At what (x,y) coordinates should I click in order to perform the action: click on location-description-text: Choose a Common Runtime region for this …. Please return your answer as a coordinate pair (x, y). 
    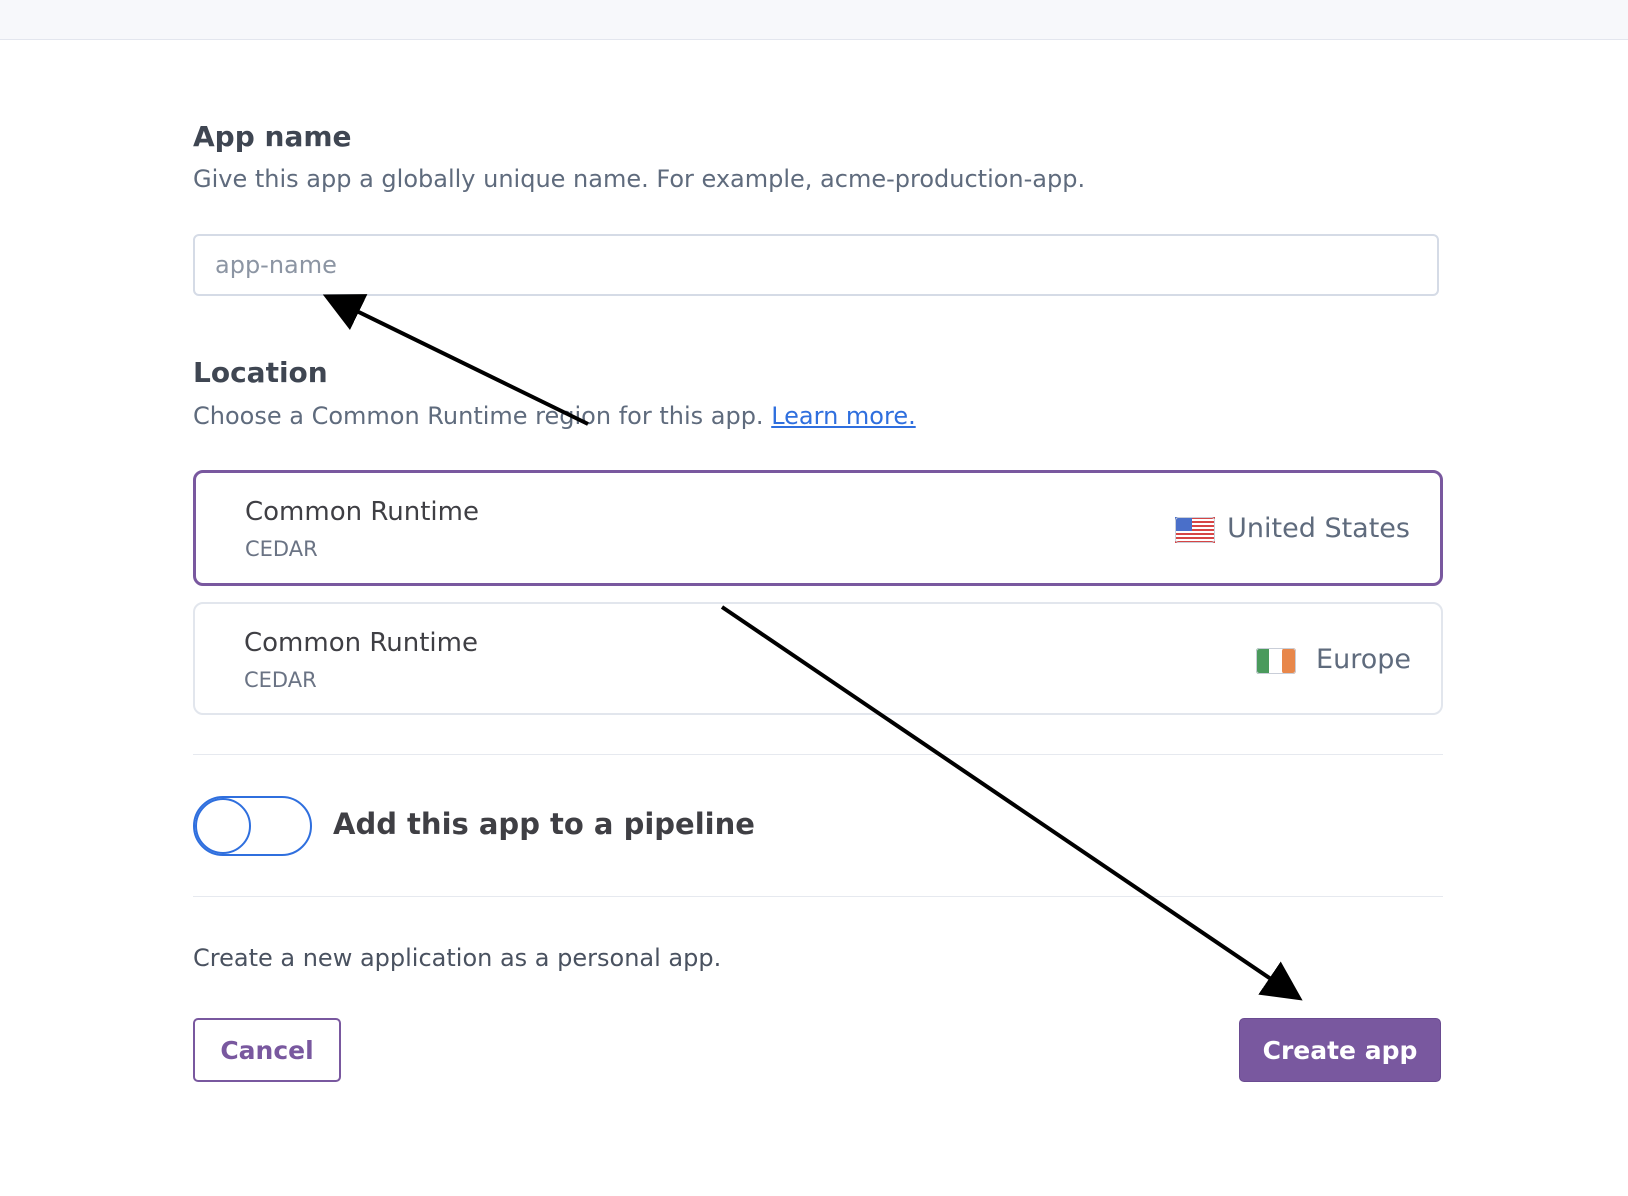
    Looking at the image, I should click on (478, 416).